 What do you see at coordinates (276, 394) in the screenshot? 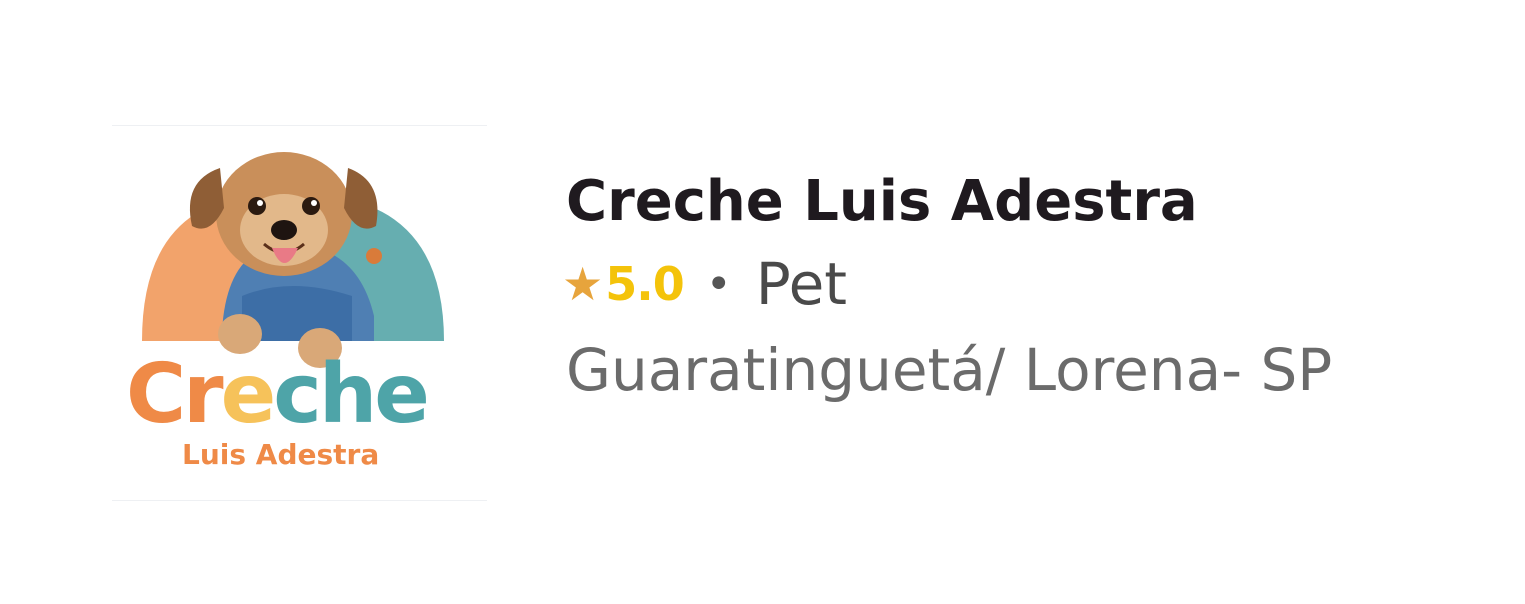
I see `svg-text: Creche` at bounding box center [276, 394].